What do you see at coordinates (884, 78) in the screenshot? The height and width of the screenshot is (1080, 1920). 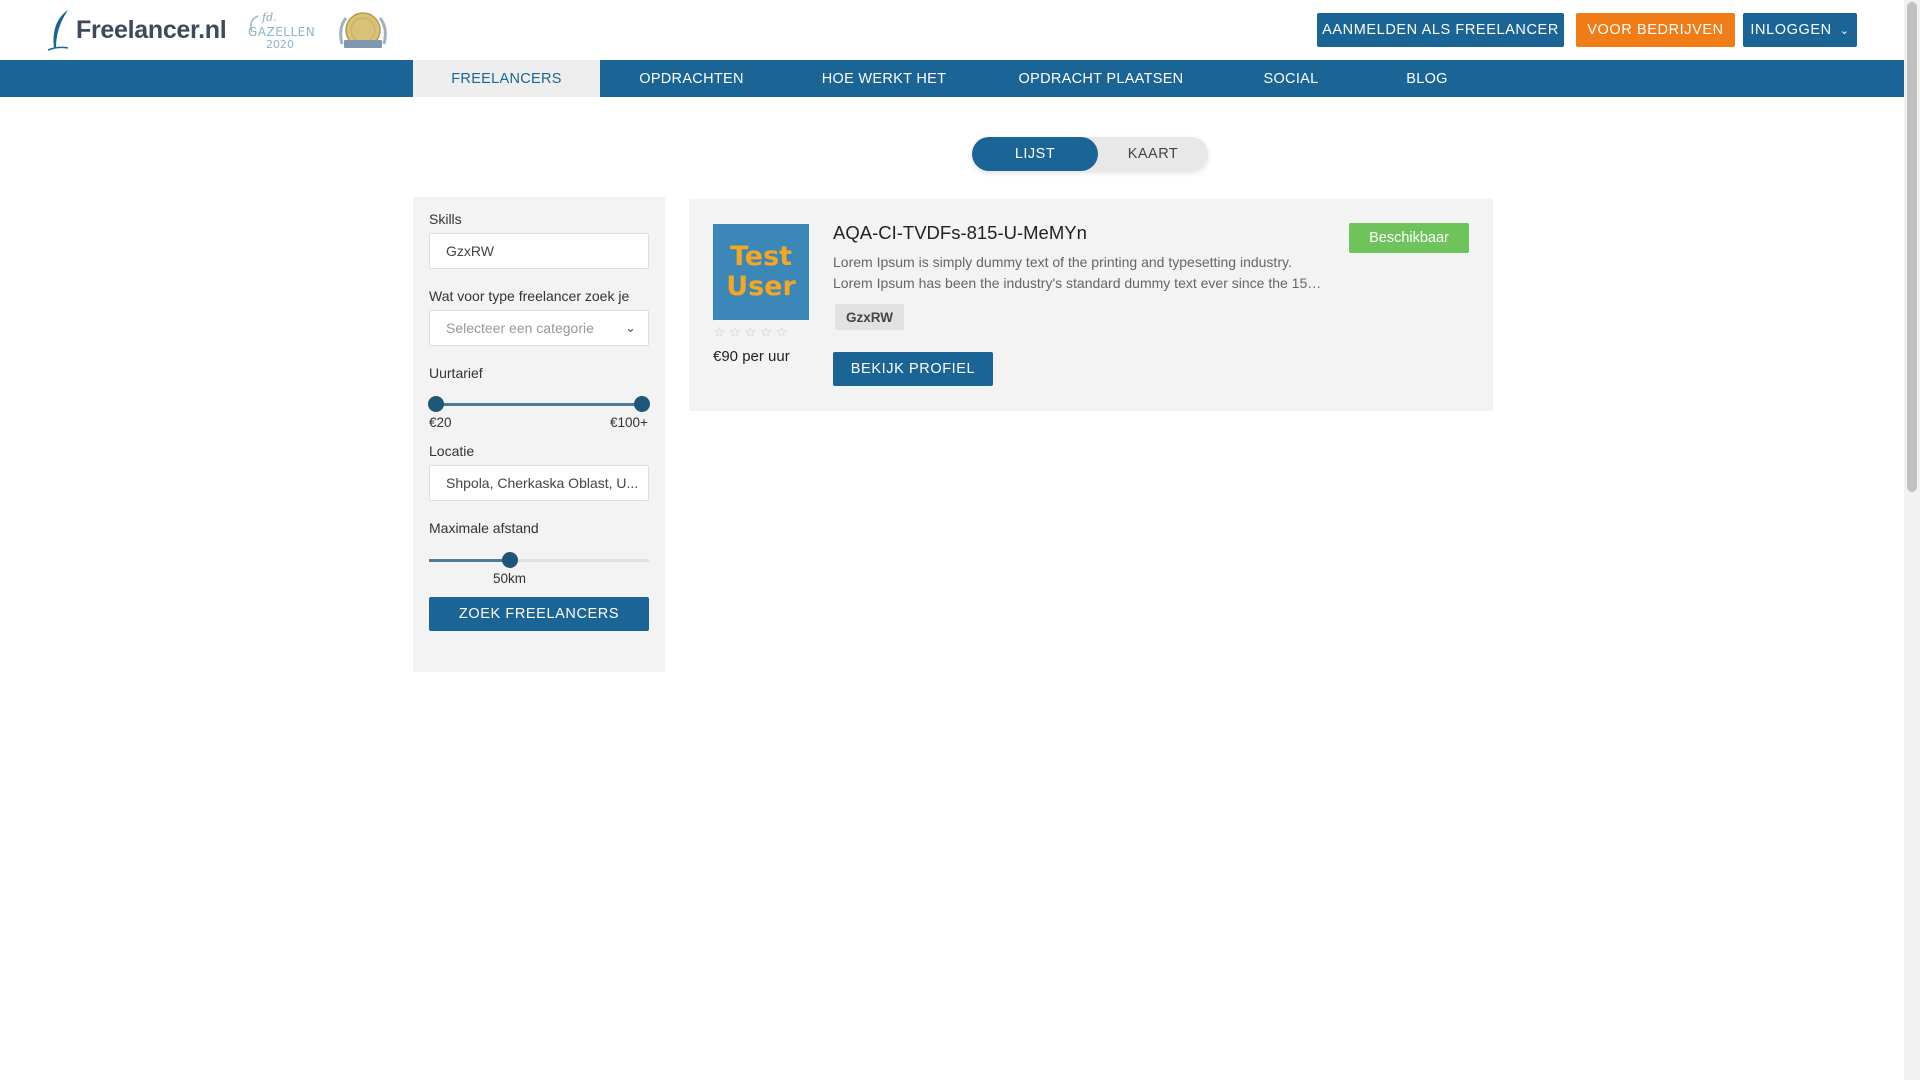 I see `nav-item-hoe-werkt-het: HOE WERKT HET` at bounding box center [884, 78].